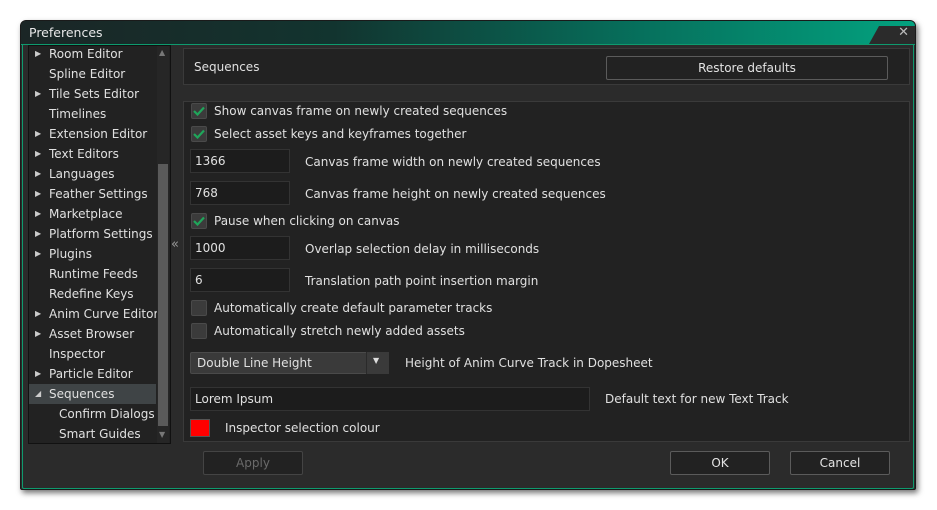  I want to click on sidebar-item-label: Languages, so click(82, 174).